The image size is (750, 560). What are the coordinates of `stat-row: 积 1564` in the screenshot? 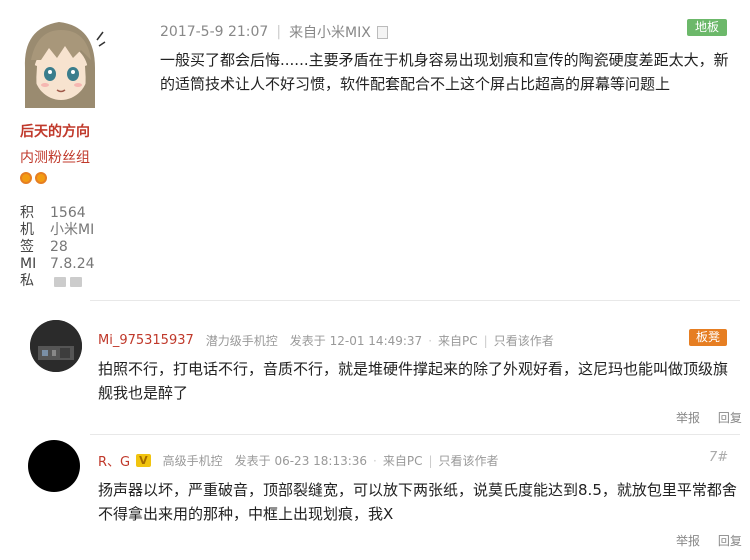 It's located at (57, 213).